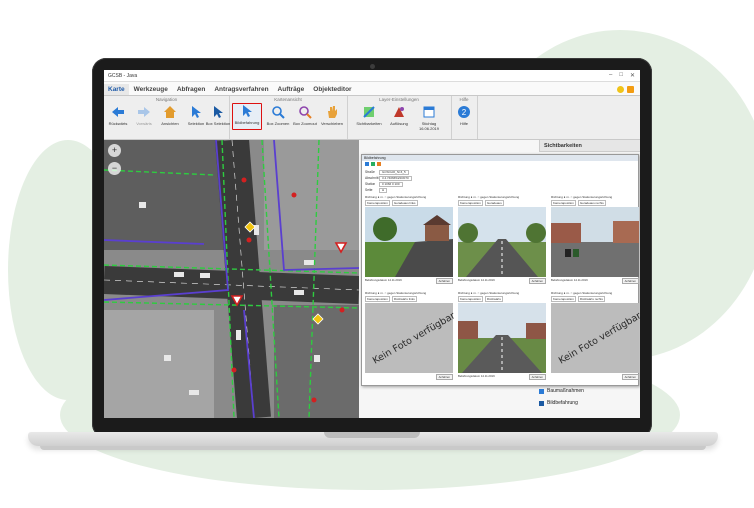 The image size is (754, 508). Describe the element at coordinates (218, 112) in the screenshot. I see `box-cursor-icon` at that location.